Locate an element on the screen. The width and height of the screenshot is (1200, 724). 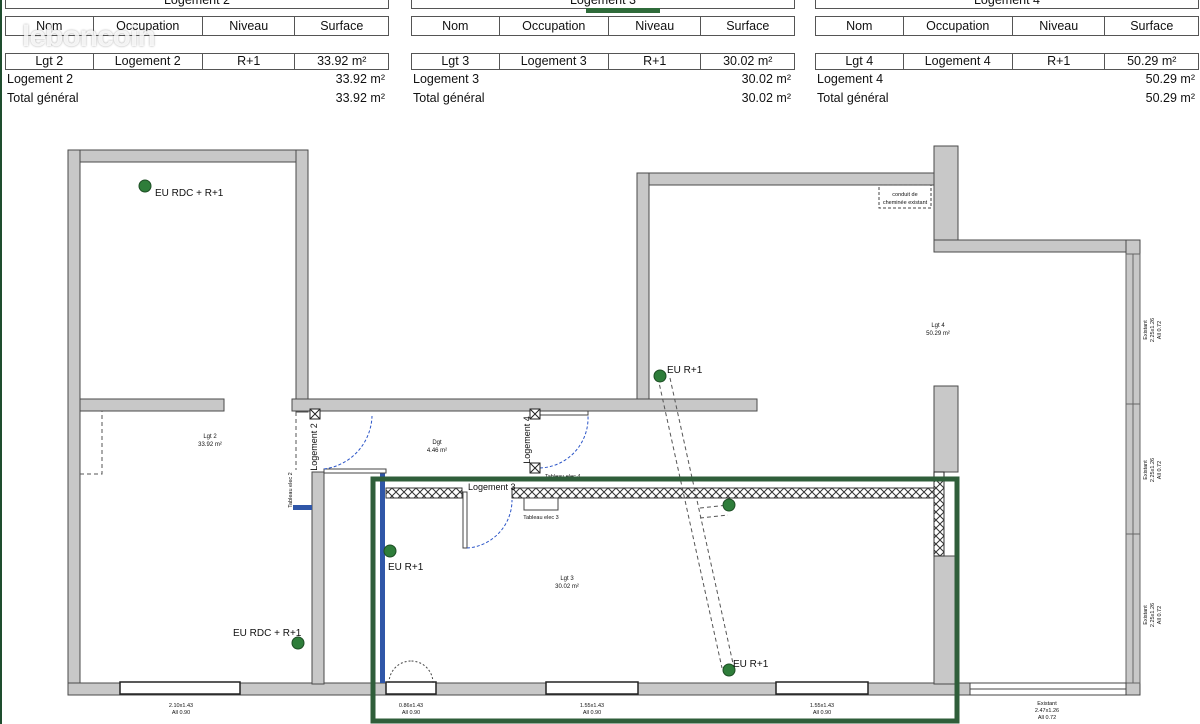
blue-wall is located at coordinates (382, 577).